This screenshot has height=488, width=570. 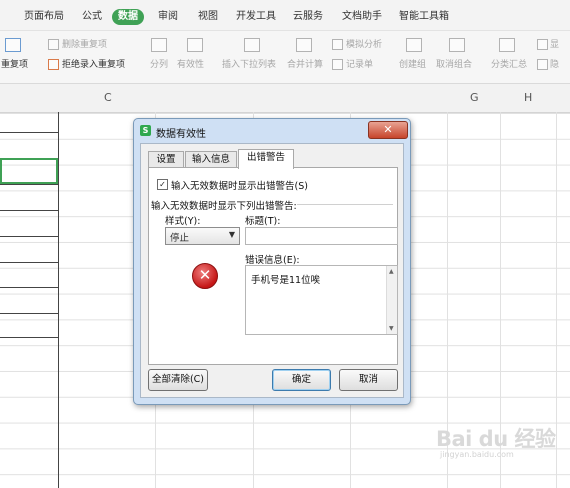 What do you see at coordinates (359, 65) in the screenshot?
I see `record-form-button: 记录单` at bounding box center [359, 65].